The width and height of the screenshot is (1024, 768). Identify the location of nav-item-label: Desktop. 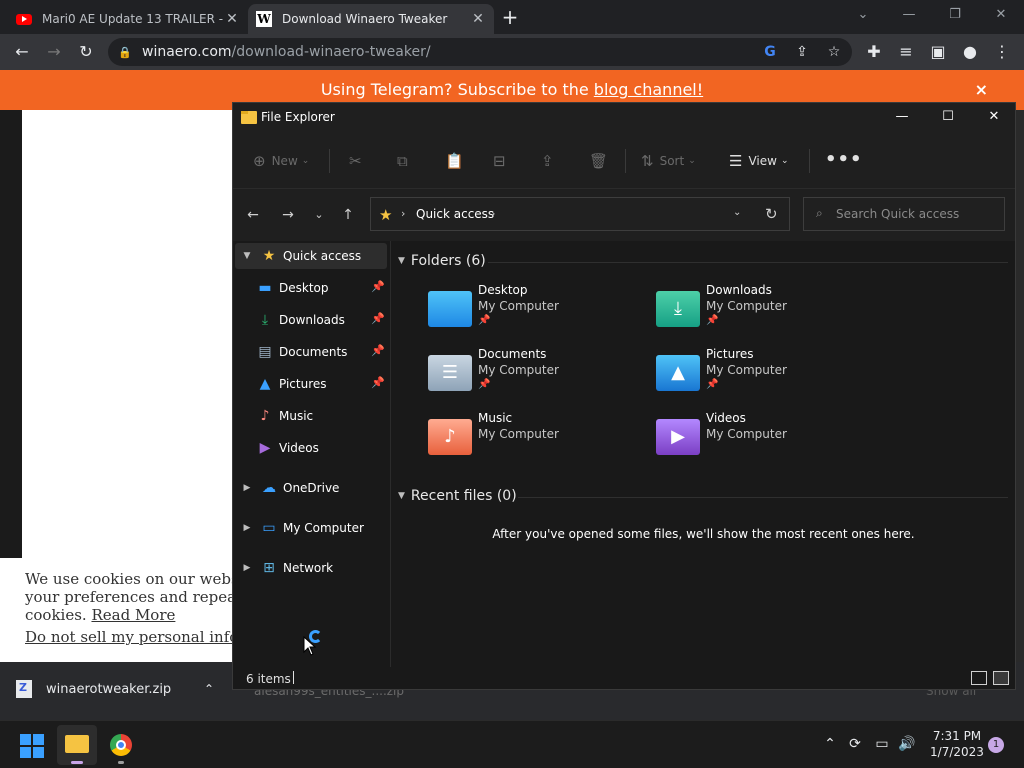
(304, 288).